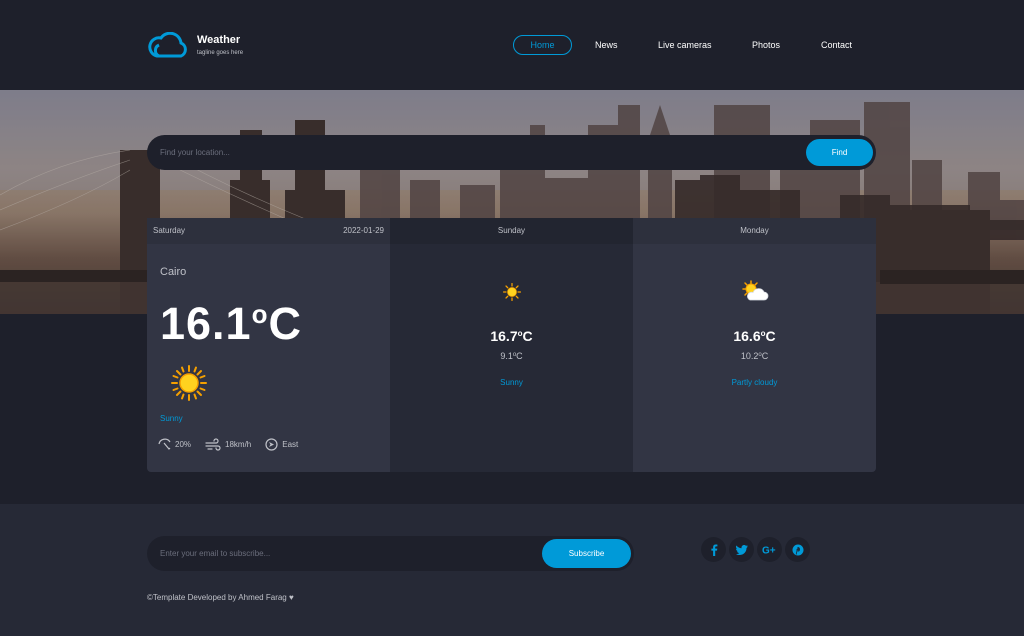 Image resolution: width=1024 pixels, height=636 pixels. What do you see at coordinates (685, 45) in the screenshot?
I see `nav-live-cameras: Live cameras` at bounding box center [685, 45].